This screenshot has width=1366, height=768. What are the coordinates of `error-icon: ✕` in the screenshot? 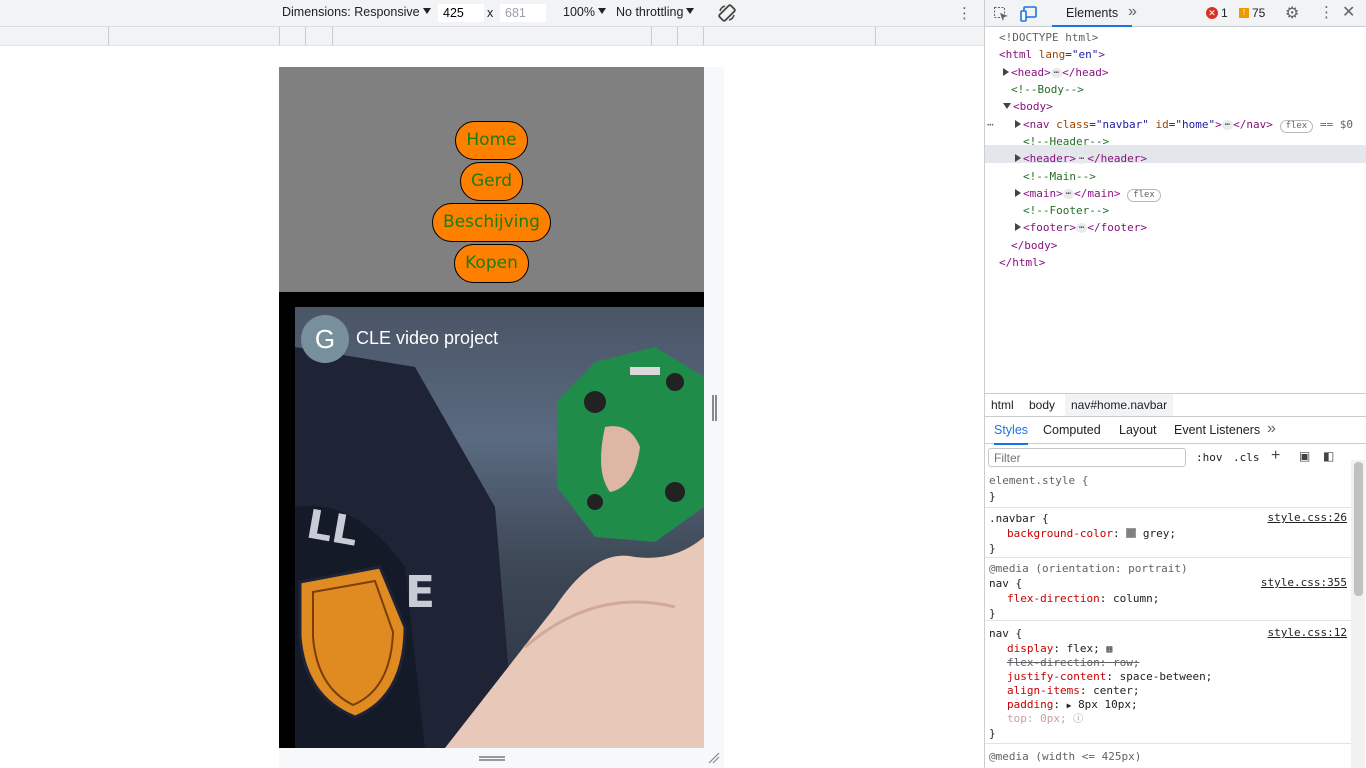 It's located at (1212, 13).